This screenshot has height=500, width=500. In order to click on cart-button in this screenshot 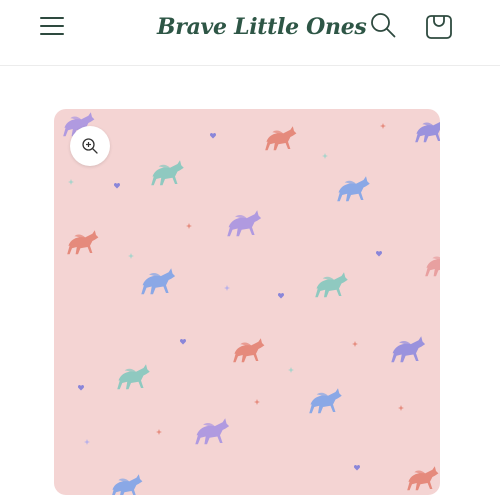, I will do `click(439, 25)`.